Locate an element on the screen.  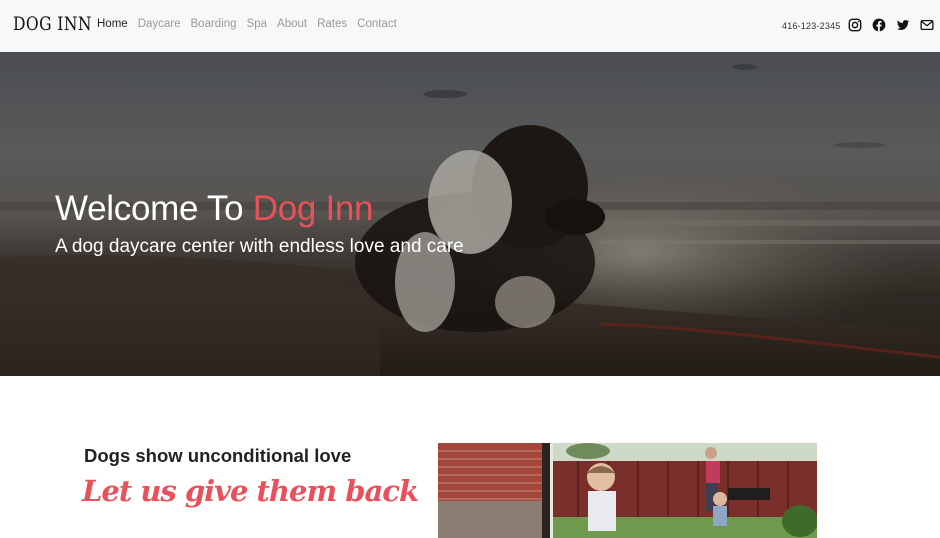
intro-heading: Dogs show unconditional love is located at coordinates (218, 455).